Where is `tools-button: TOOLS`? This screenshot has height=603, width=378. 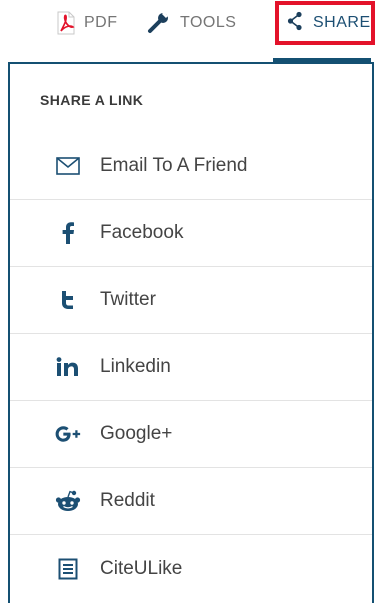 tools-button: TOOLS is located at coordinates (191, 23).